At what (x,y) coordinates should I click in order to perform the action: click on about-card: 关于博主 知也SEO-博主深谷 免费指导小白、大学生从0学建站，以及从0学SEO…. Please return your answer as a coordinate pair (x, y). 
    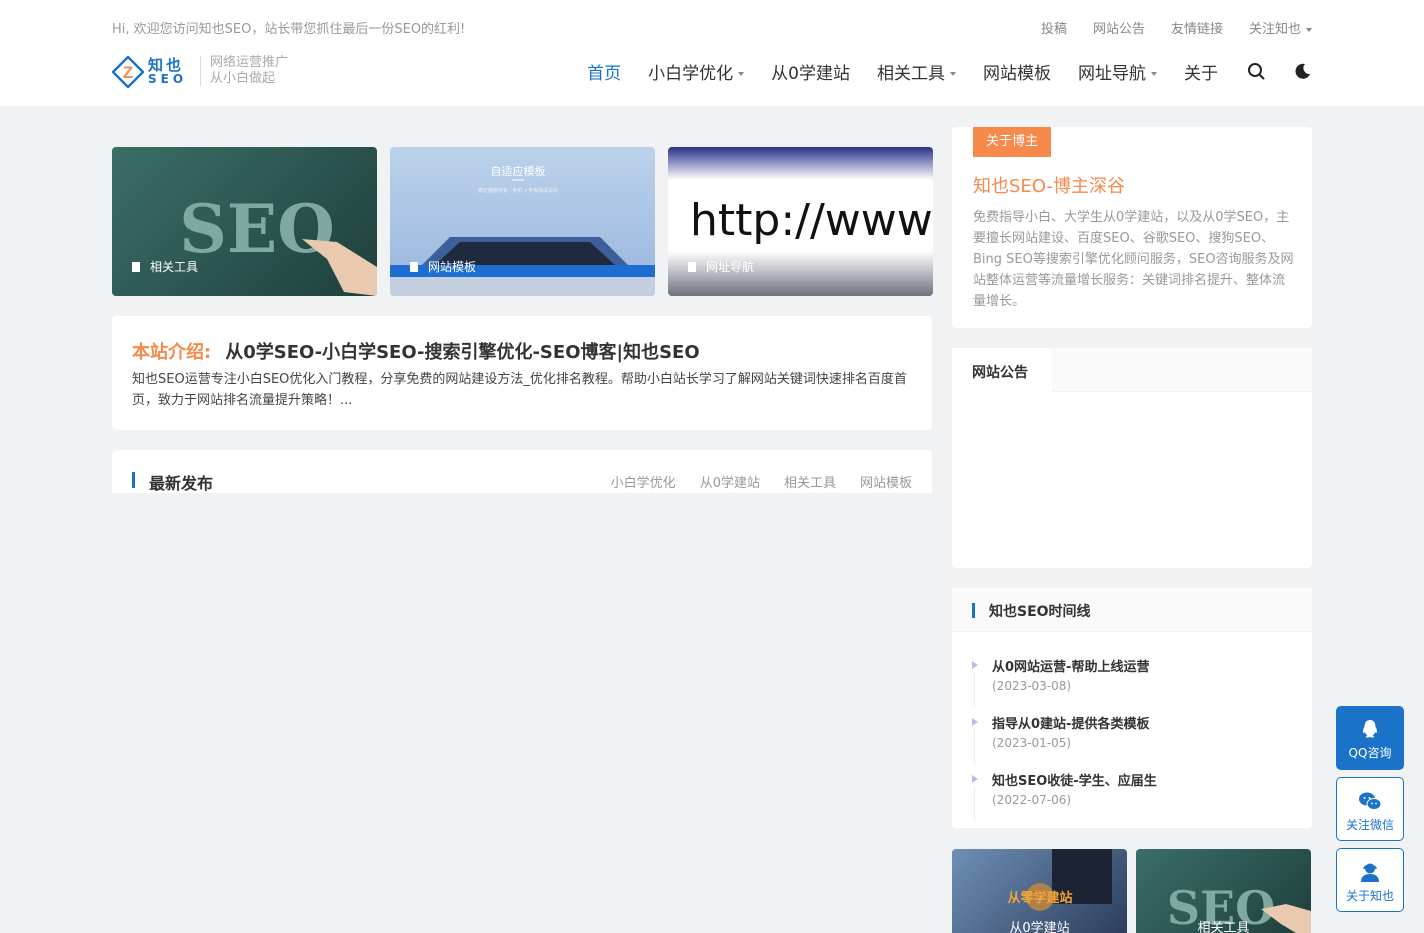
    Looking at the image, I should click on (1132, 227).